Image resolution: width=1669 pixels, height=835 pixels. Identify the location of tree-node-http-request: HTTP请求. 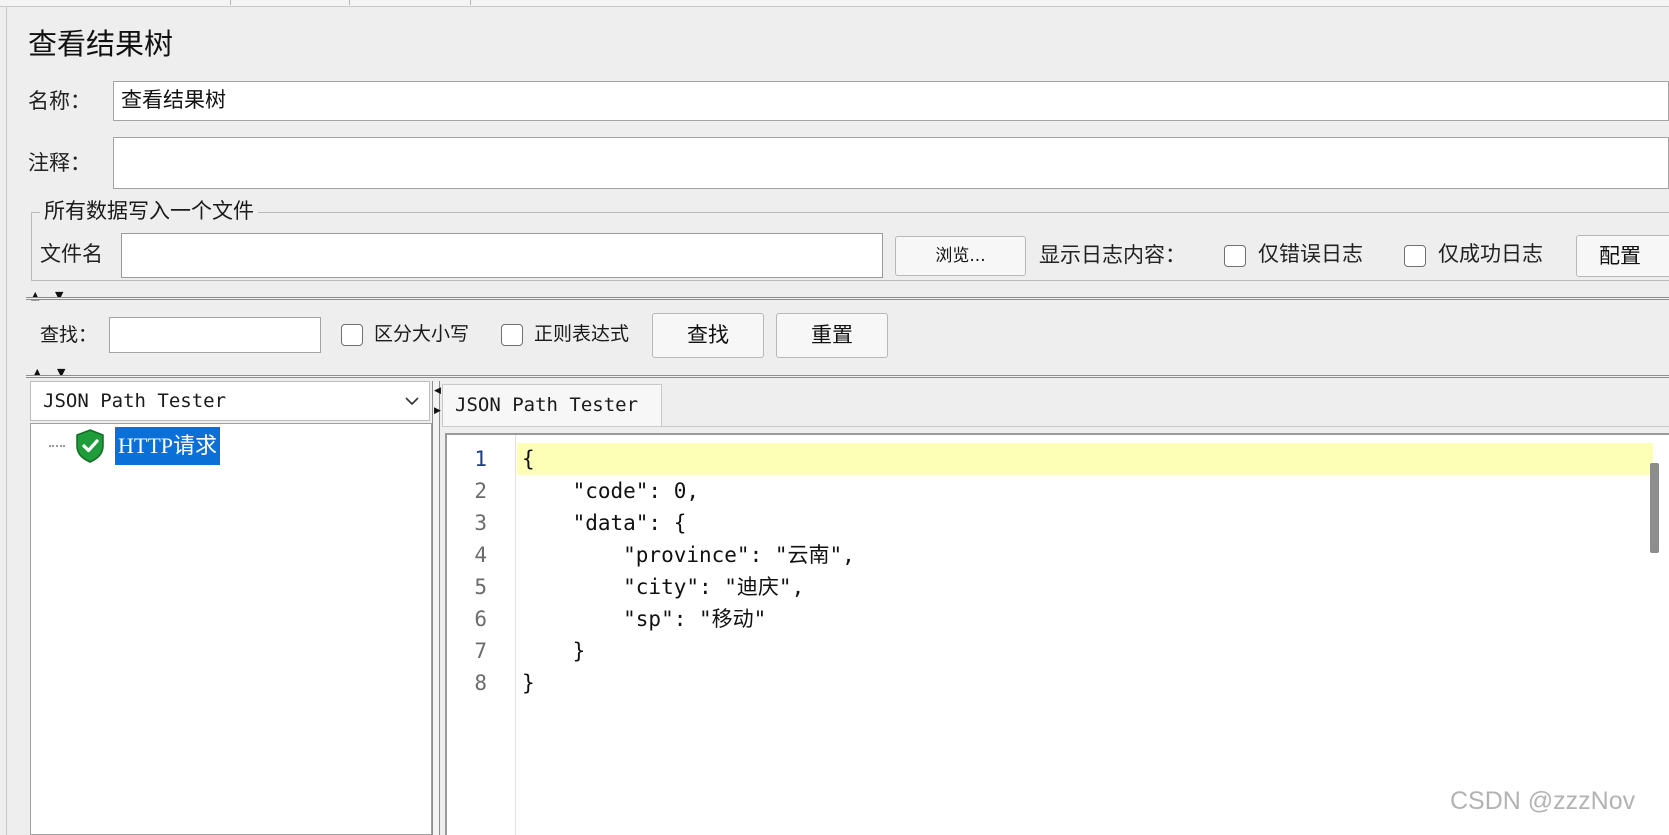
(168, 446).